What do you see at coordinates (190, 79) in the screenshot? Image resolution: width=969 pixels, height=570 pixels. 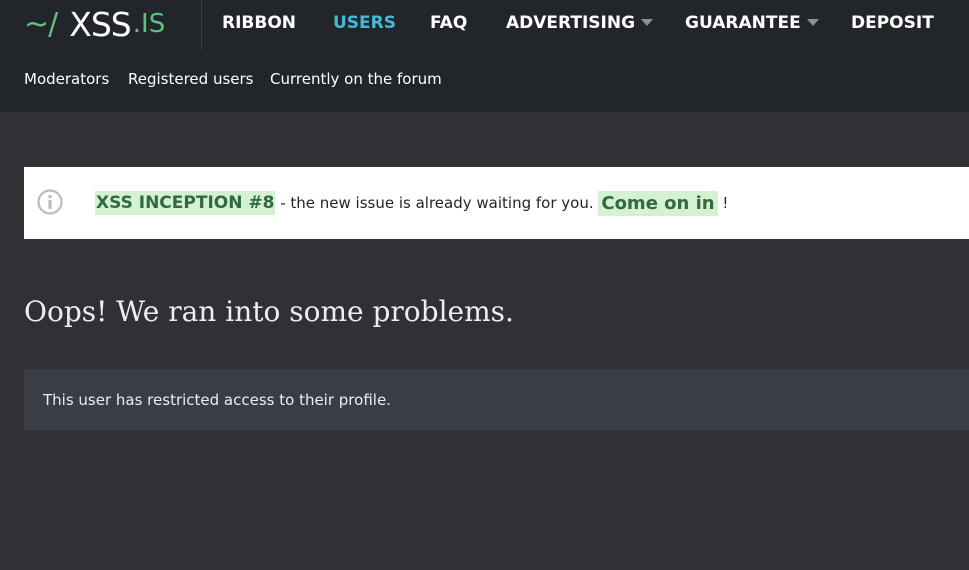 I see `subnav-registered-users: Registered users` at bounding box center [190, 79].